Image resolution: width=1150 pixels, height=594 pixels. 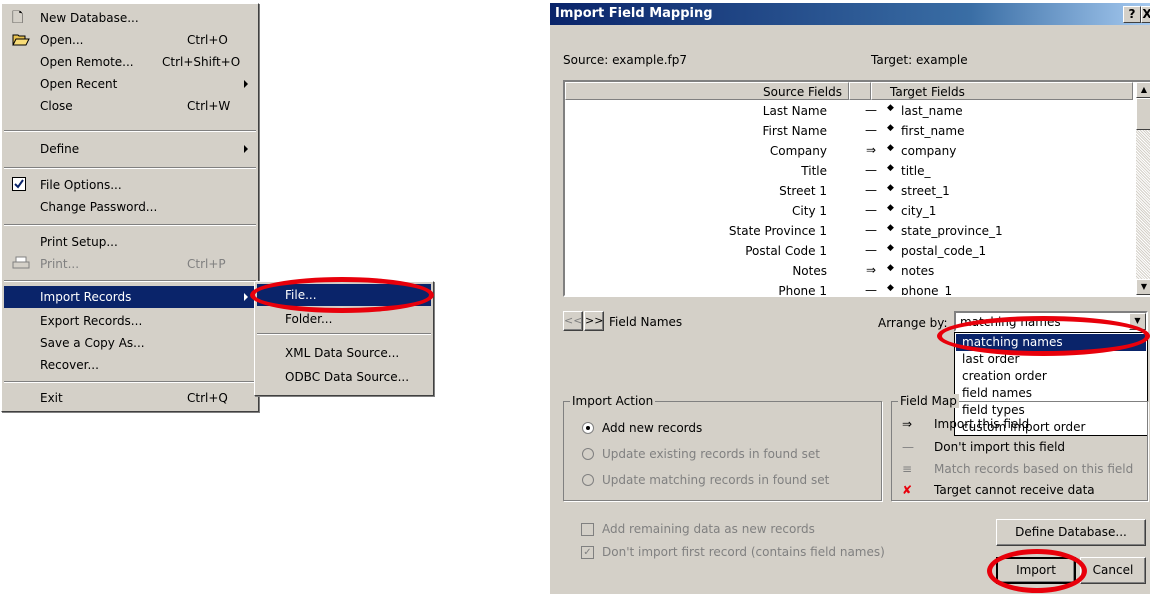 What do you see at coordinates (1132, 14) in the screenshot?
I see `help-button: ?` at bounding box center [1132, 14].